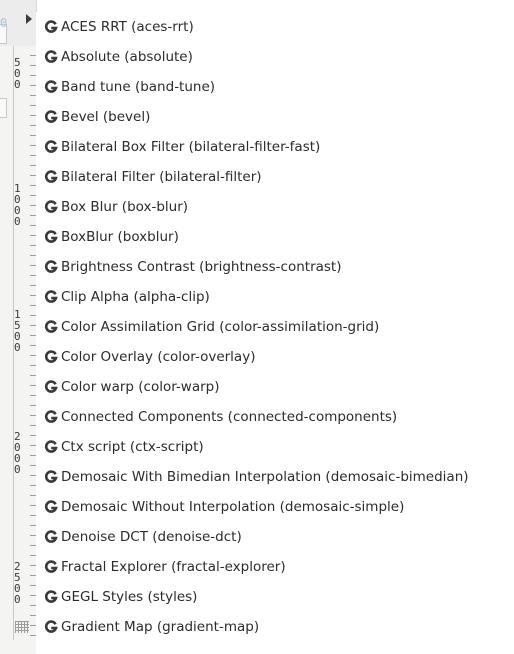 The width and height of the screenshot is (514, 654). Describe the element at coordinates (140, 387) in the screenshot. I see `menu-item-label: Color warp (color-warp)` at that location.